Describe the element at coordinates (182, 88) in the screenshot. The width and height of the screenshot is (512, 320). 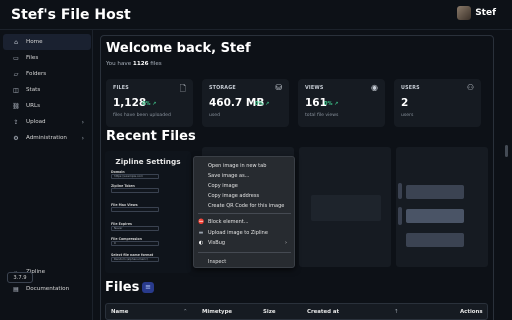
I see `file-icon: 🗋` at that location.